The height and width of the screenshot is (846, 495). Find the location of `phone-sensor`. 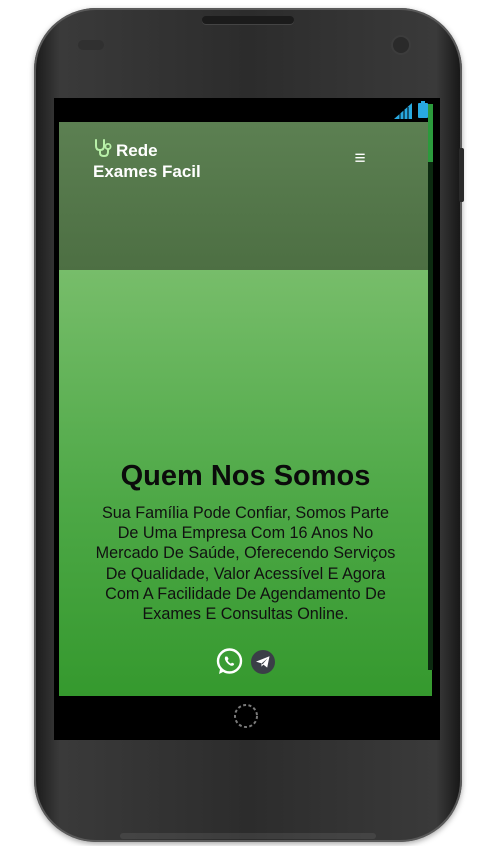

phone-sensor is located at coordinates (91, 45).